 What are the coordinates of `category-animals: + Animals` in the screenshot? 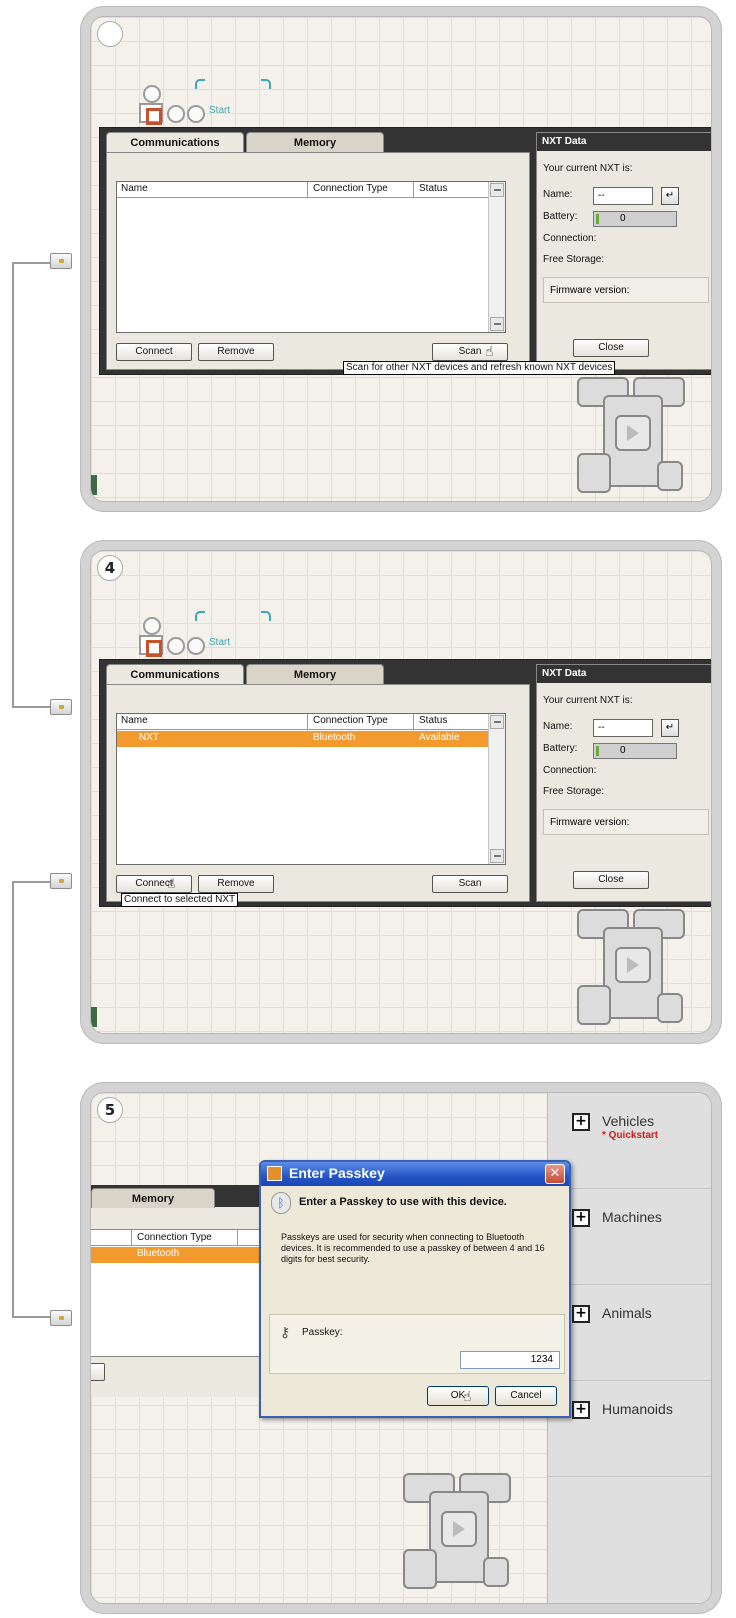 It's located at (629, 1333).